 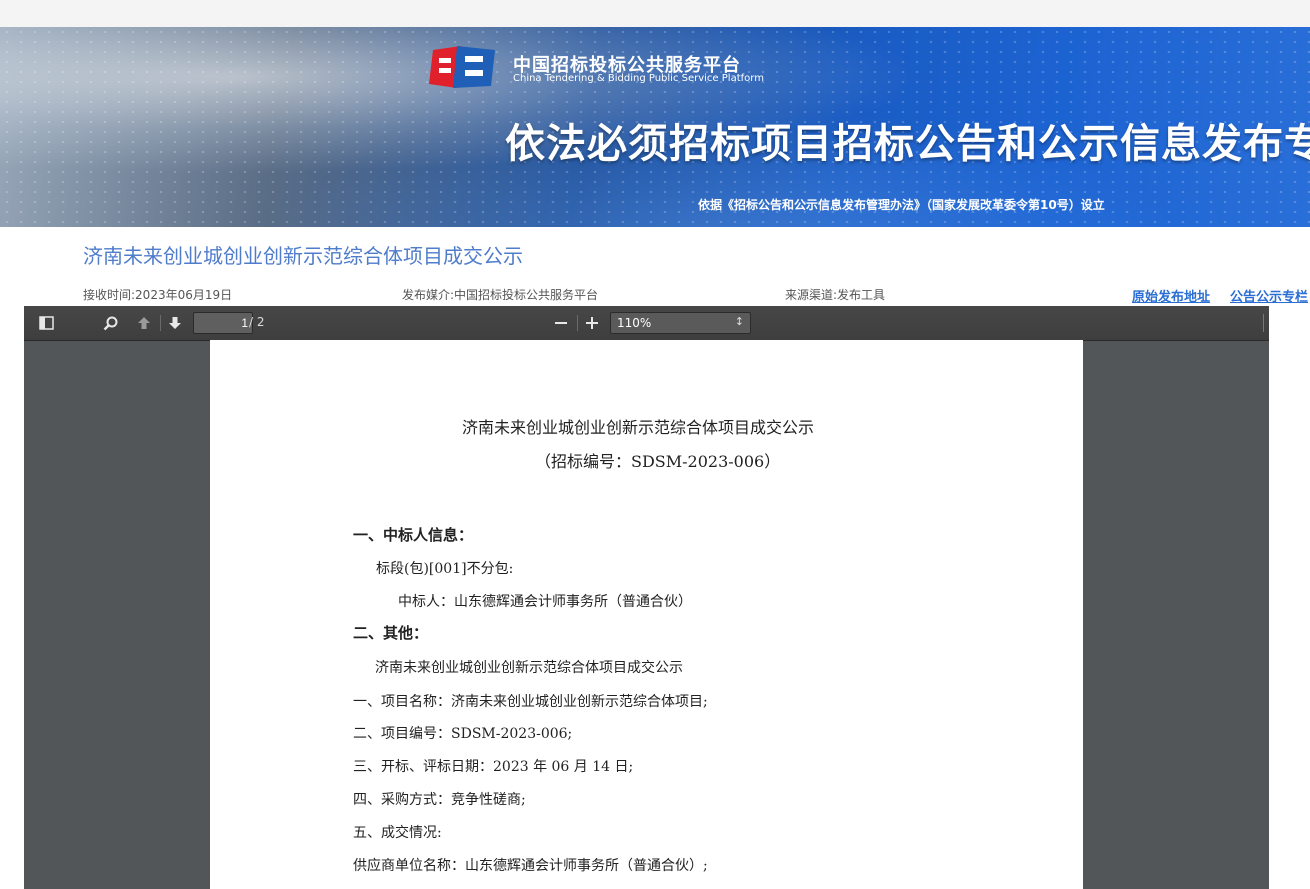 I want to click on platform-logo-icon, so click(x=462, y=67).